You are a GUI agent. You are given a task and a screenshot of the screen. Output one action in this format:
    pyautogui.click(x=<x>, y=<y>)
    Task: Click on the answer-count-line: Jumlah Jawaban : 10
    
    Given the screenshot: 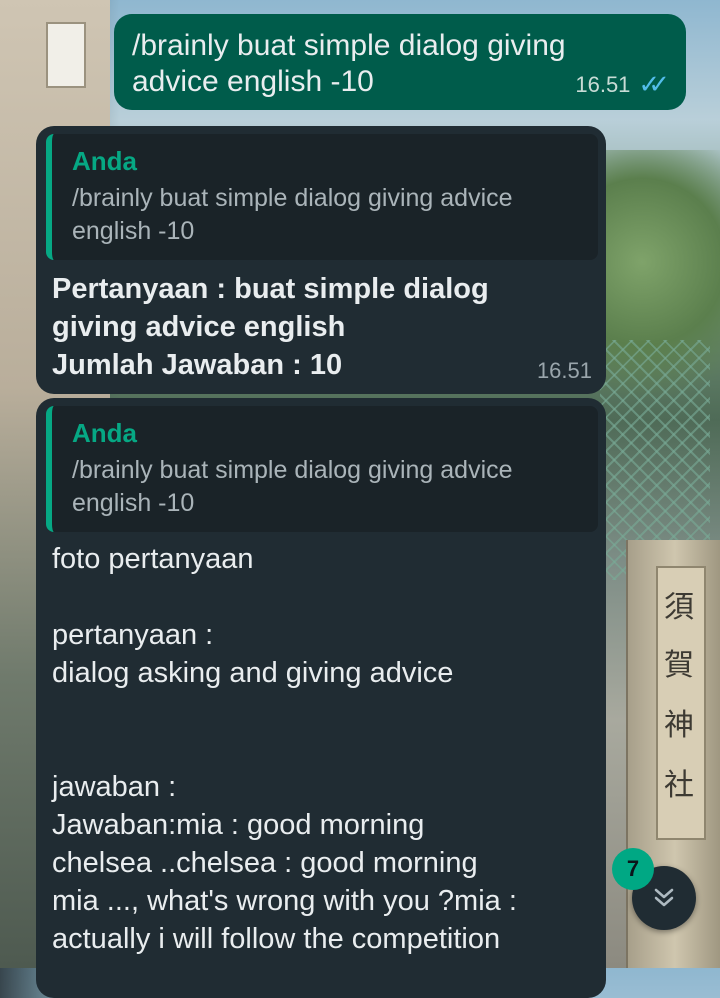 What is the action you would take?
    pyautogui.click(x=197, y=365)
    